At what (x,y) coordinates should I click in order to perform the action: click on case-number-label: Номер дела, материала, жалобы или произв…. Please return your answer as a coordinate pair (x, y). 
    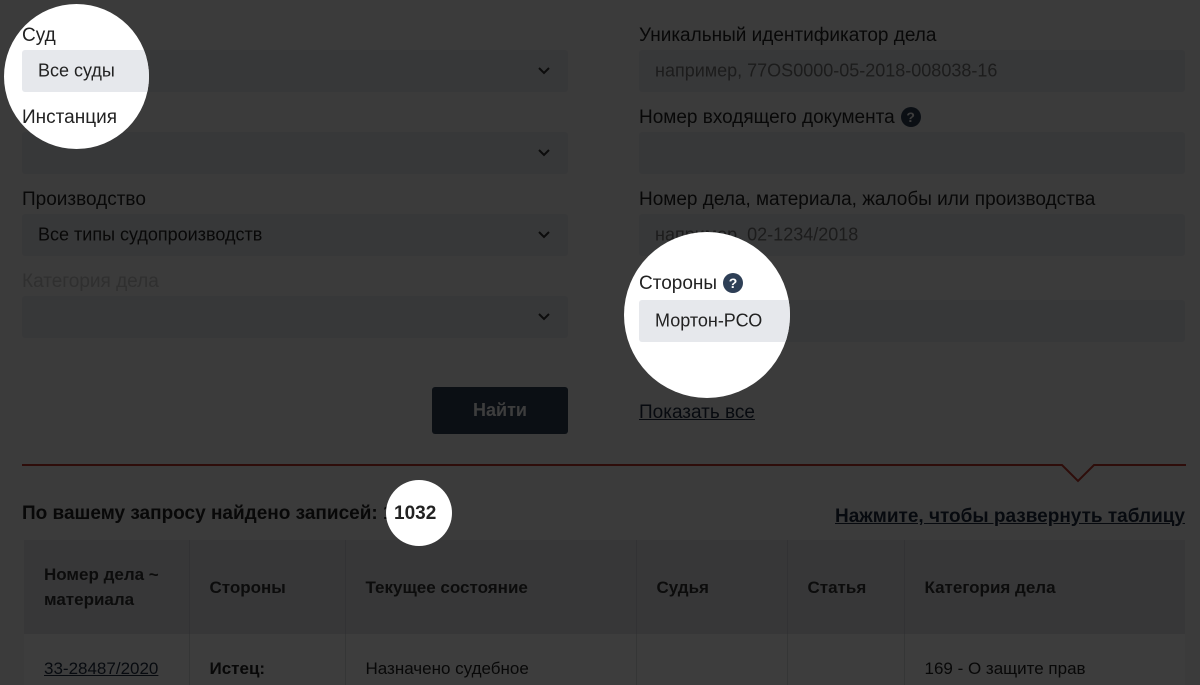
    Looking at the image, I should click on (867, 199).